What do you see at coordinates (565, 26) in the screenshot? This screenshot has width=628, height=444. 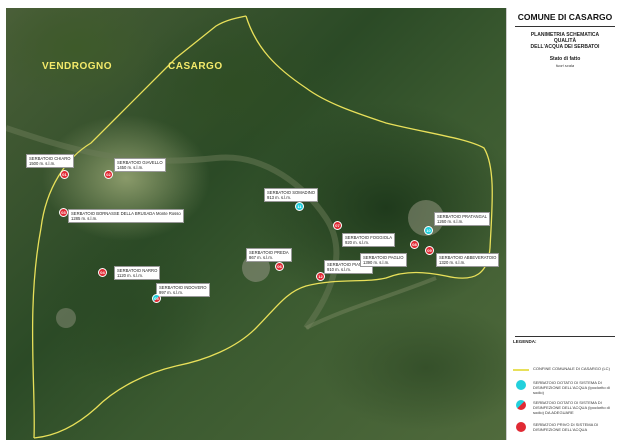 I see `title-divider` at bounding box center [565, 26].